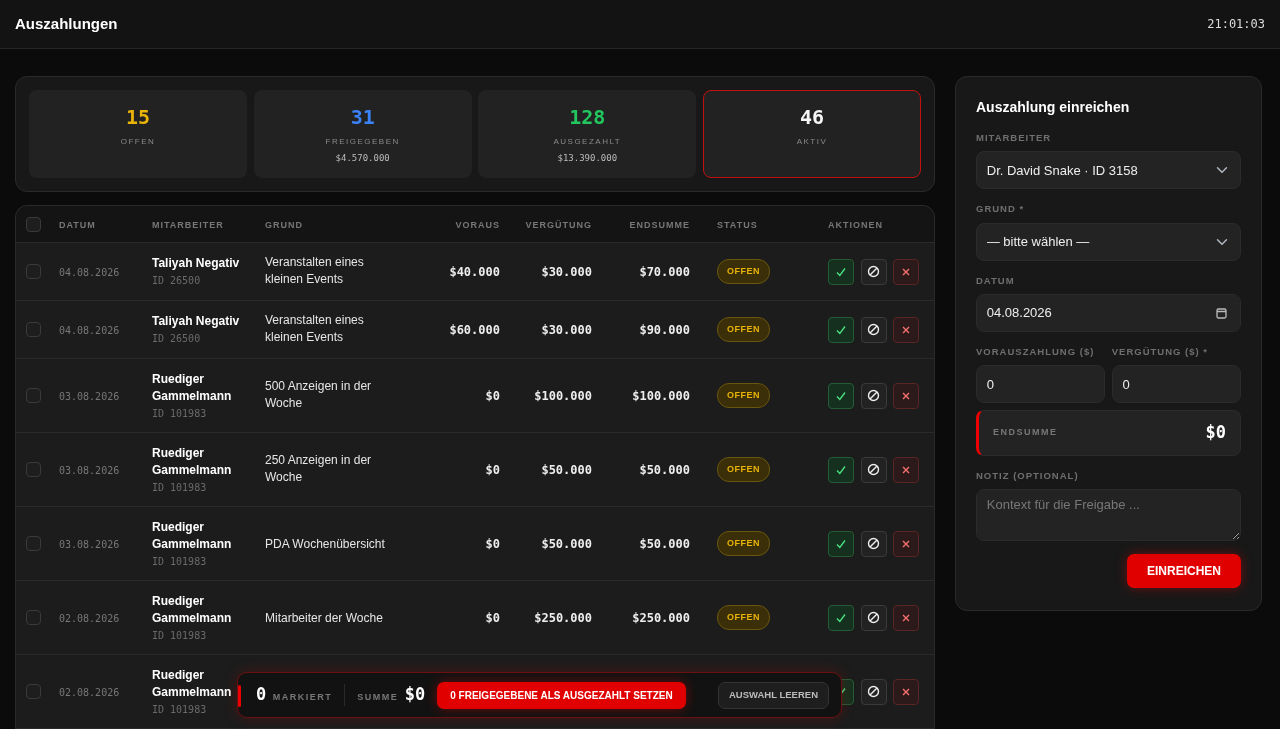 The image size is (1280, 729). What do you see at coordinates (1001, 209) in the screenshot?
I see `field-label: GRUND *` at bounding box center [1001, 209].